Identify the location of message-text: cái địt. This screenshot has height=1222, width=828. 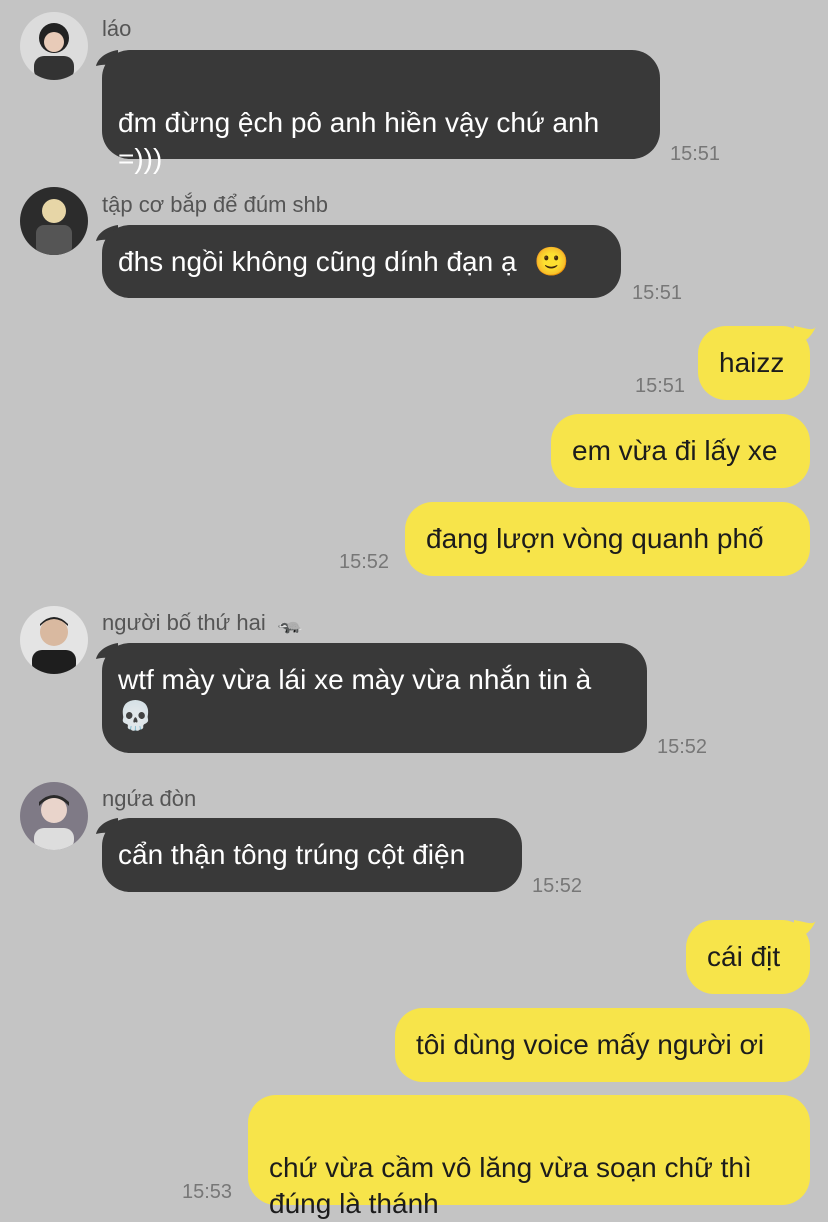
(744, 956).